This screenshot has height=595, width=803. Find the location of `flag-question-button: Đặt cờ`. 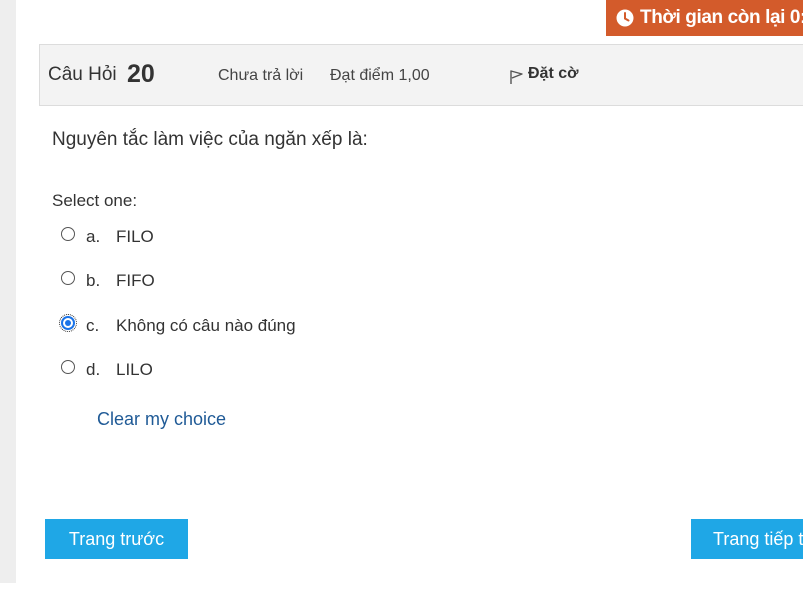

flag-question-button: Đặt cờ is located at coordinates (543, 75).